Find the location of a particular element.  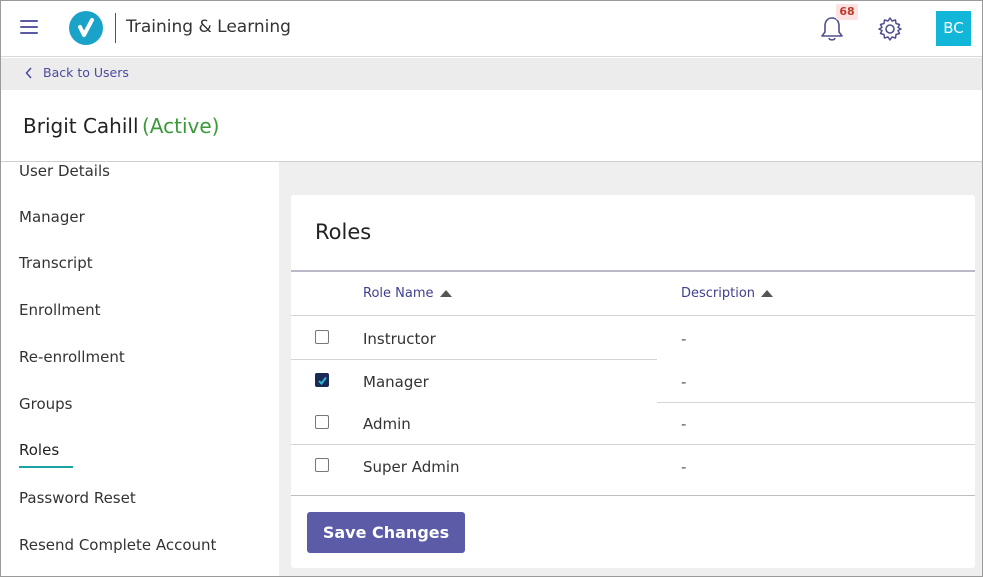

column-header-role-name: Role Name is located at coordinates (407, 293).